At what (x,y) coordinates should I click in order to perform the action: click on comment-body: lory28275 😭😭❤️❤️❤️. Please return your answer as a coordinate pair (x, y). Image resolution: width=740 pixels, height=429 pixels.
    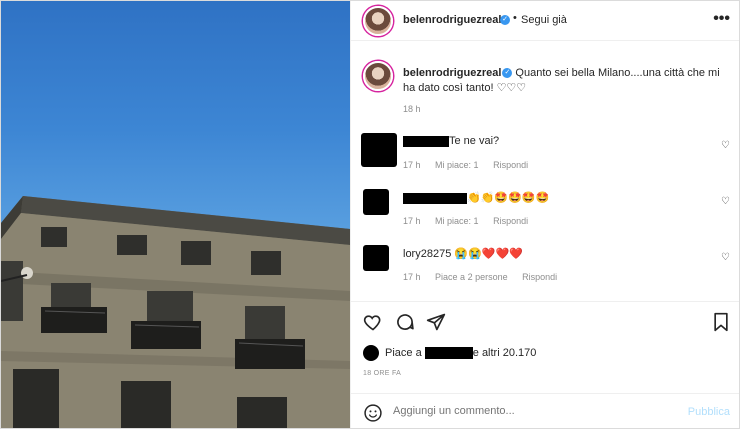
    Looking at the image, I should click on (463, 253).